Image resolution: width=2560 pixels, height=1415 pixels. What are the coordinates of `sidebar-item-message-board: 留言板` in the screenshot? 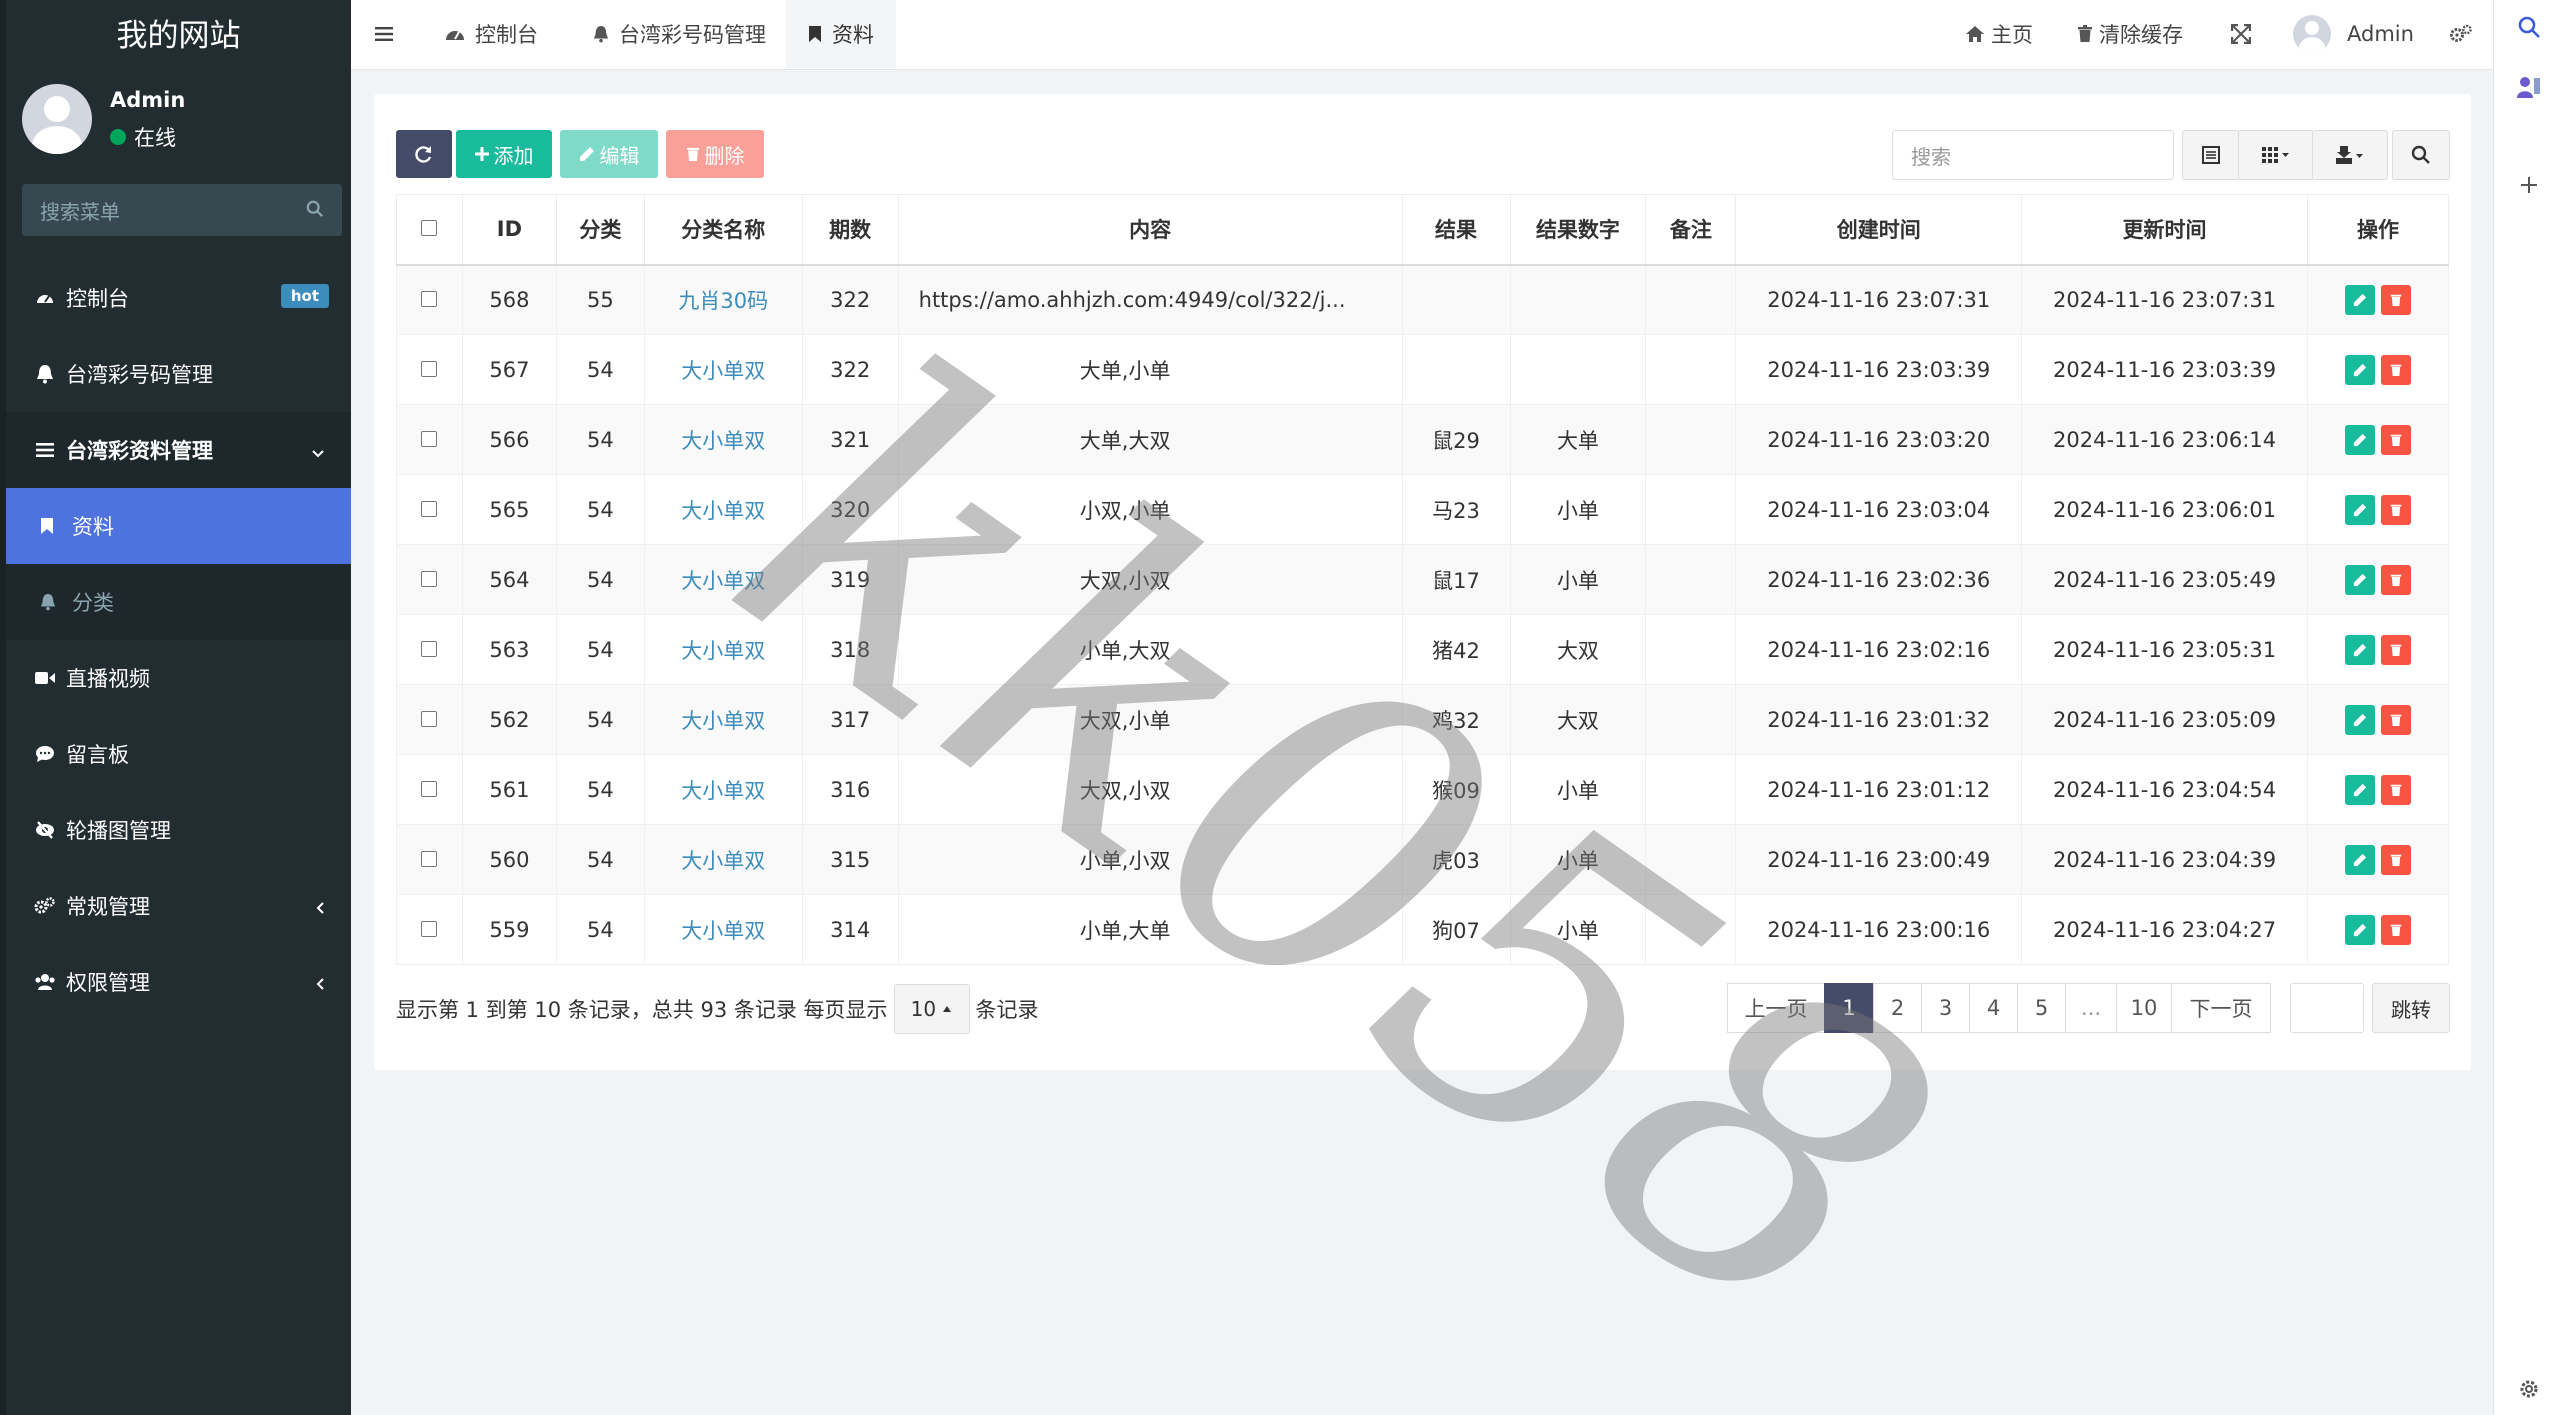 It's located at (178, 754).